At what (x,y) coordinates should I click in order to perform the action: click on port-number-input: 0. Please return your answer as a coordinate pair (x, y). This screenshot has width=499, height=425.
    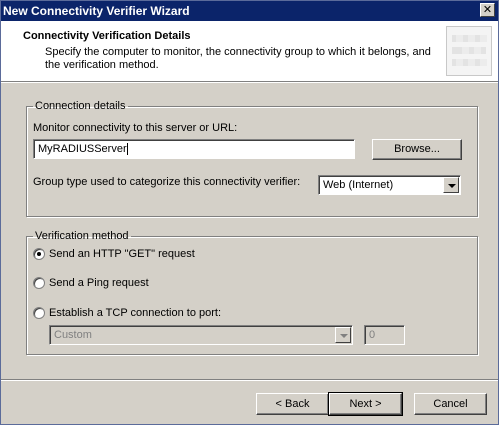
    Looking at the image, I should click on (384, 335).